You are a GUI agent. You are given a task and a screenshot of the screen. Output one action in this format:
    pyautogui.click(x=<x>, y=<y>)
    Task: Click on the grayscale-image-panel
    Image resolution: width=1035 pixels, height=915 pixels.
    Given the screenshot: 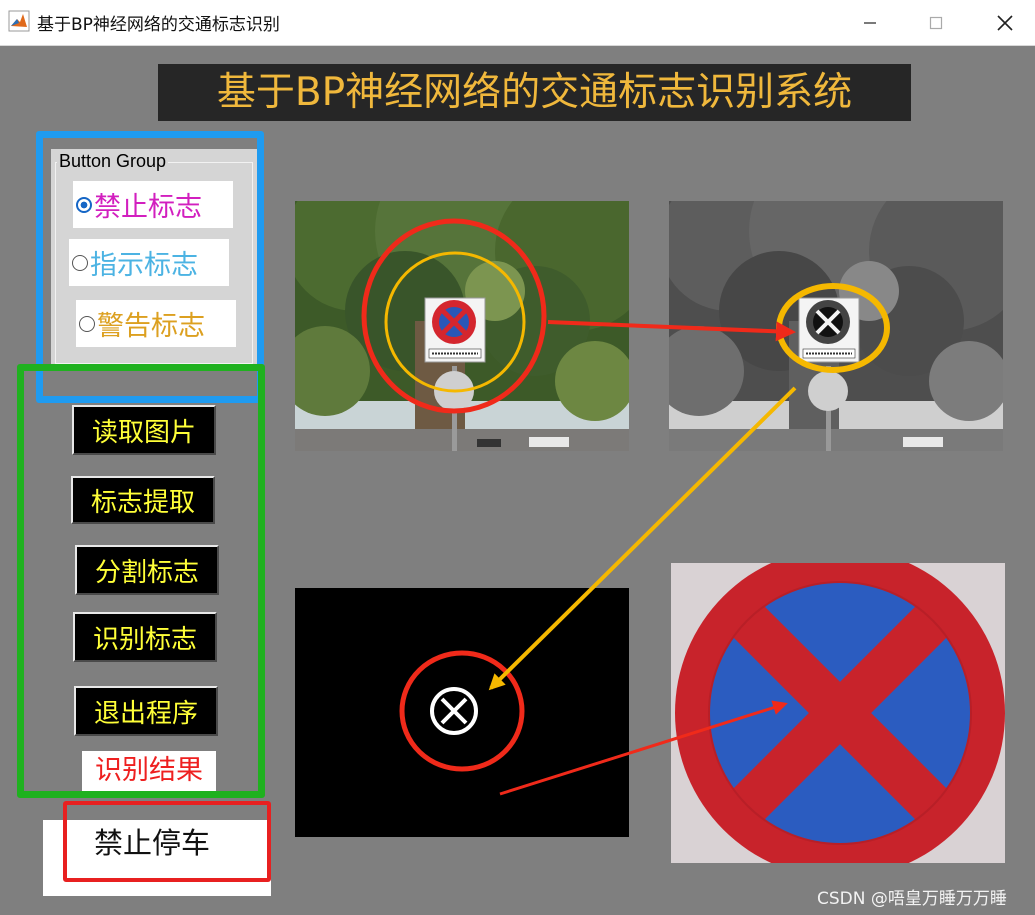 What is the action you would take?
    pyautogui.click(x=836, y=326)
    